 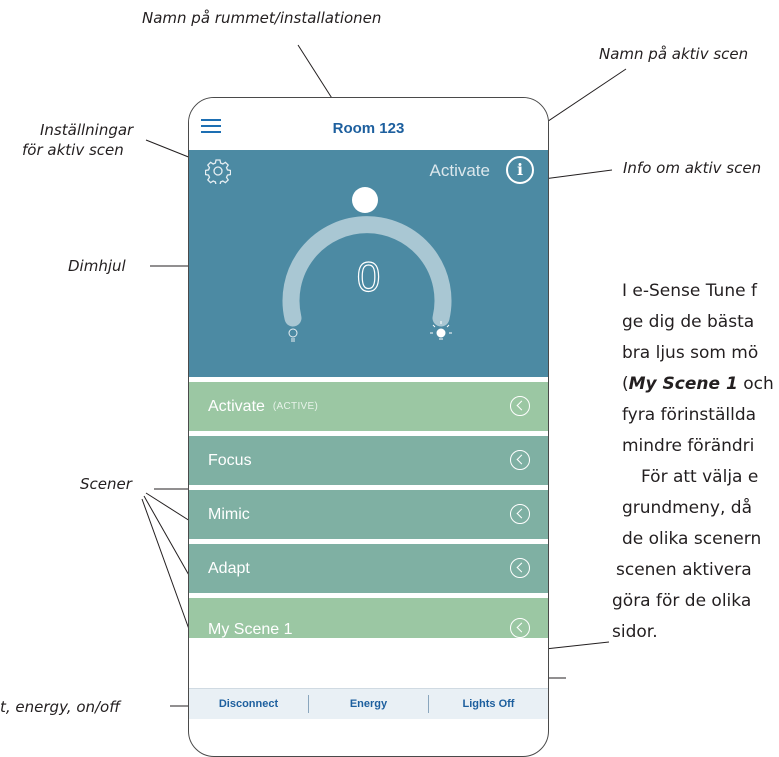 What do you see at coordinates (441, 330) in the screenshot?
I see `bulb-high-icon` at bounding box center [441, 330].